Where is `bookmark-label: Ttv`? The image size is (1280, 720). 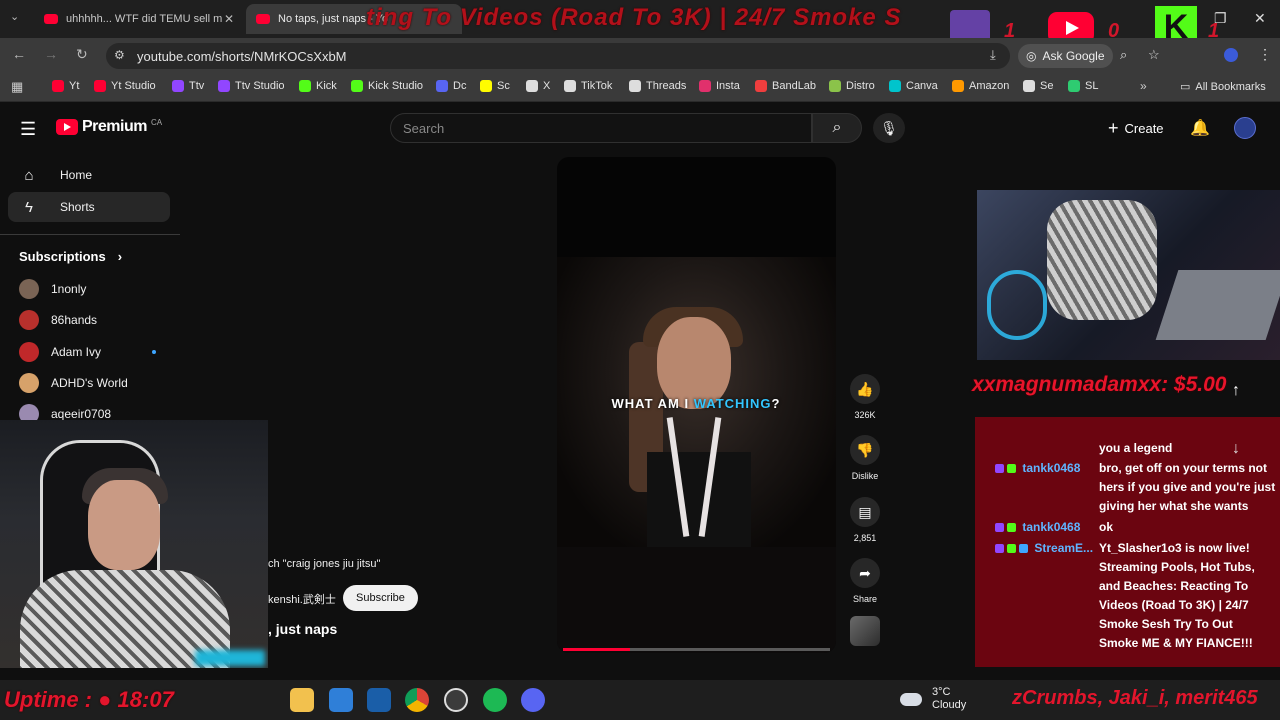
bookmark-label: Ttv is located at coordinates (197, 86).